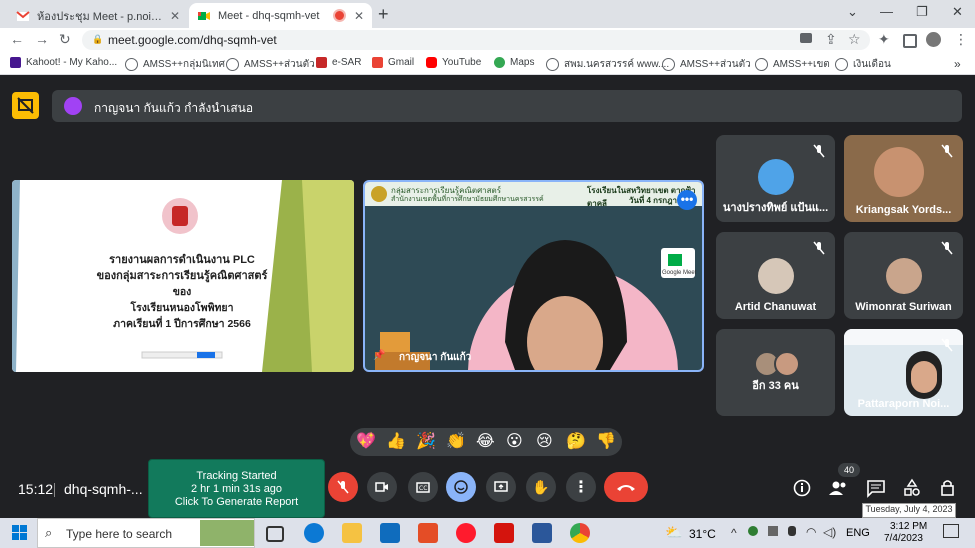 The width and height of the screenshot is (975, 548). What do you see at coordinates (933, 39) in the screenshot?
I see `profile-avatar` at bounding box center [933, 39].